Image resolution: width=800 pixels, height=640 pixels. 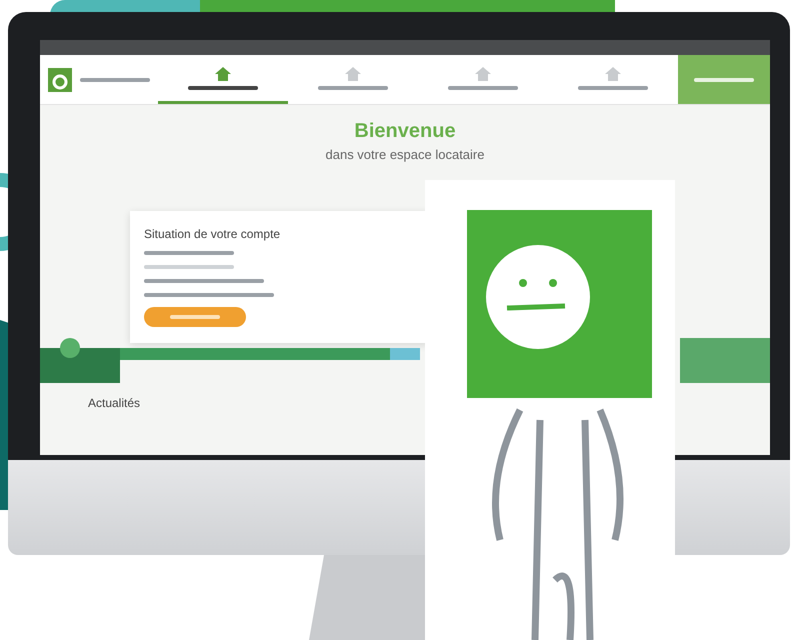 I want to click on blurred-text, so click(x=115, y=80).